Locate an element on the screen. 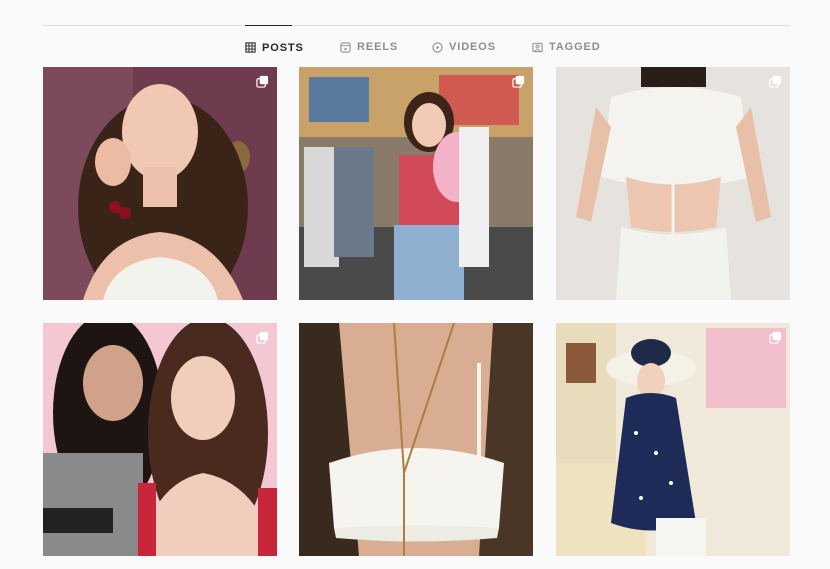 This screenshot has width=830, height=569. tab-tagged-label: TAGGED is located at coordinates (575, 47).